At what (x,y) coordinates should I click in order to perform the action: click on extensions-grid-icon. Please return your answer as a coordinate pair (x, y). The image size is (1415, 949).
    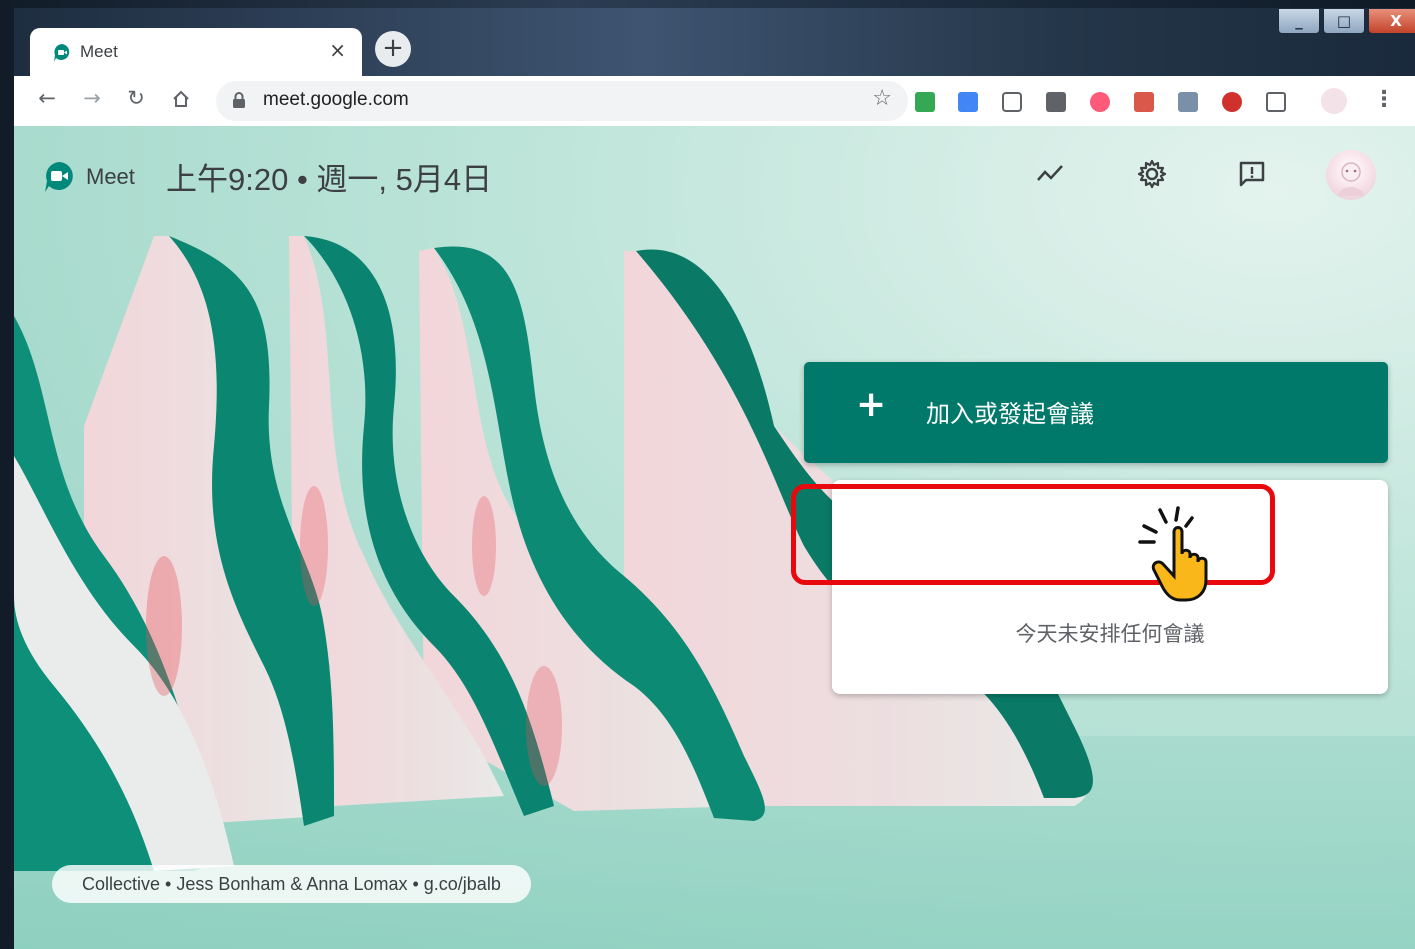
    Looking at the image, I should click on (1276, 102).